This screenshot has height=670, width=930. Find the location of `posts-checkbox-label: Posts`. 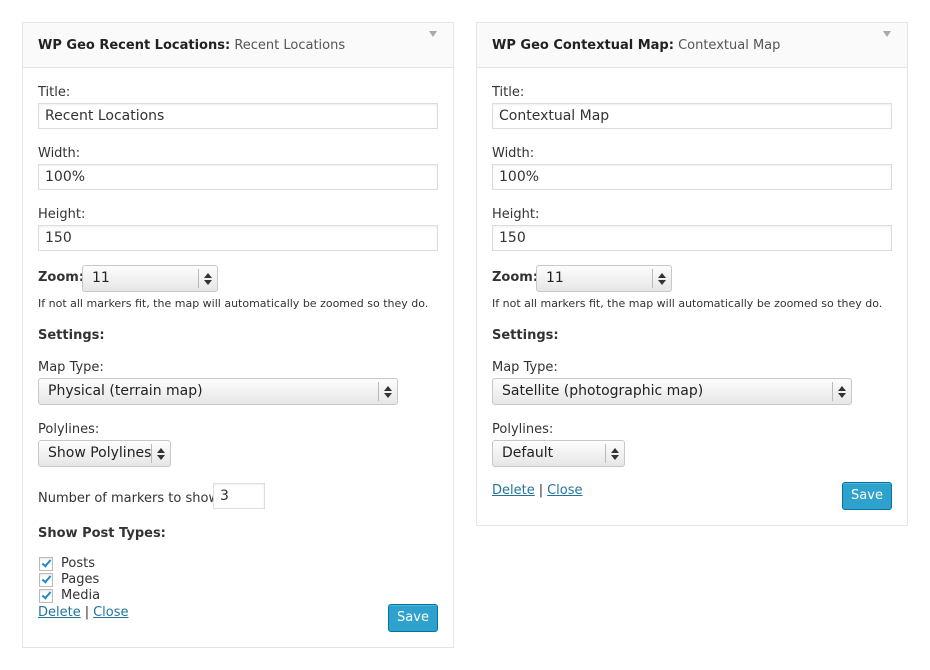

posts-checkbox-label: Posts is located at coordinates (78, 563).